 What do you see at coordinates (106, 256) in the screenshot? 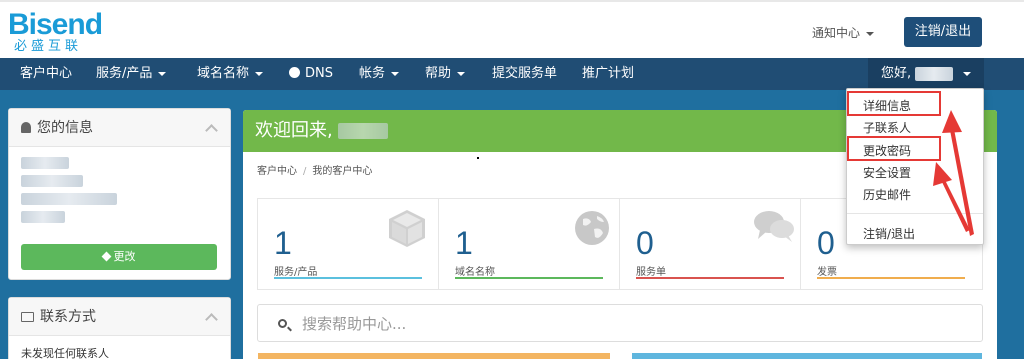
I see `pencil-icon` at bounding box center [106, 256].